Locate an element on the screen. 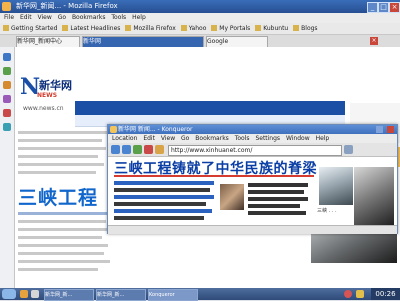 This screenshot has height=301, width=400. minimize-icon is located at coordinates (379, 129).